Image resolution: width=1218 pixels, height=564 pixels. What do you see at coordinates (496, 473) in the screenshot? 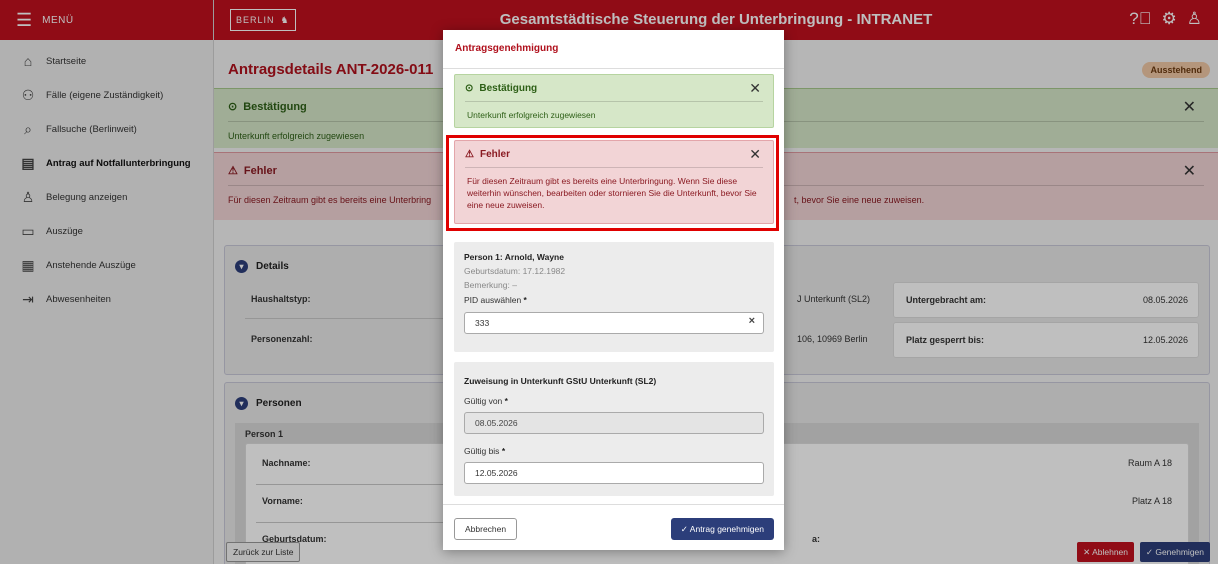
I see `to-value: 12.05.2026` at bounding box center [496, 473].